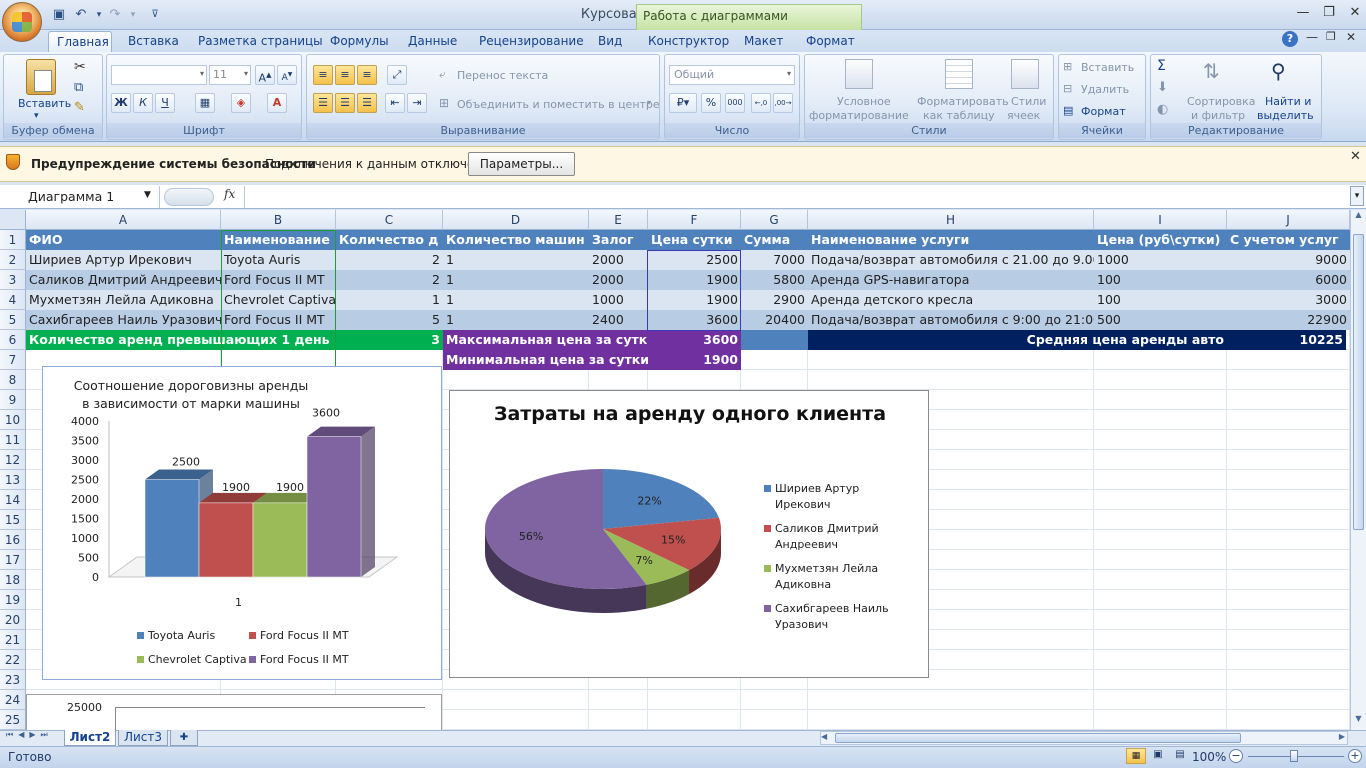  I want to click on horizontal-scrollbar: ◀ ▶, so click(1084, 738).